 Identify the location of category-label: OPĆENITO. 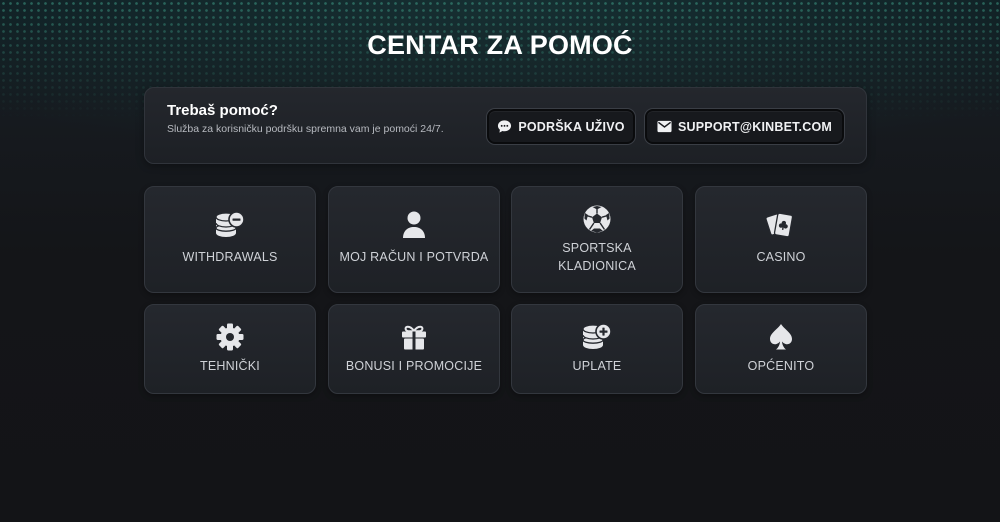
(781, 366).